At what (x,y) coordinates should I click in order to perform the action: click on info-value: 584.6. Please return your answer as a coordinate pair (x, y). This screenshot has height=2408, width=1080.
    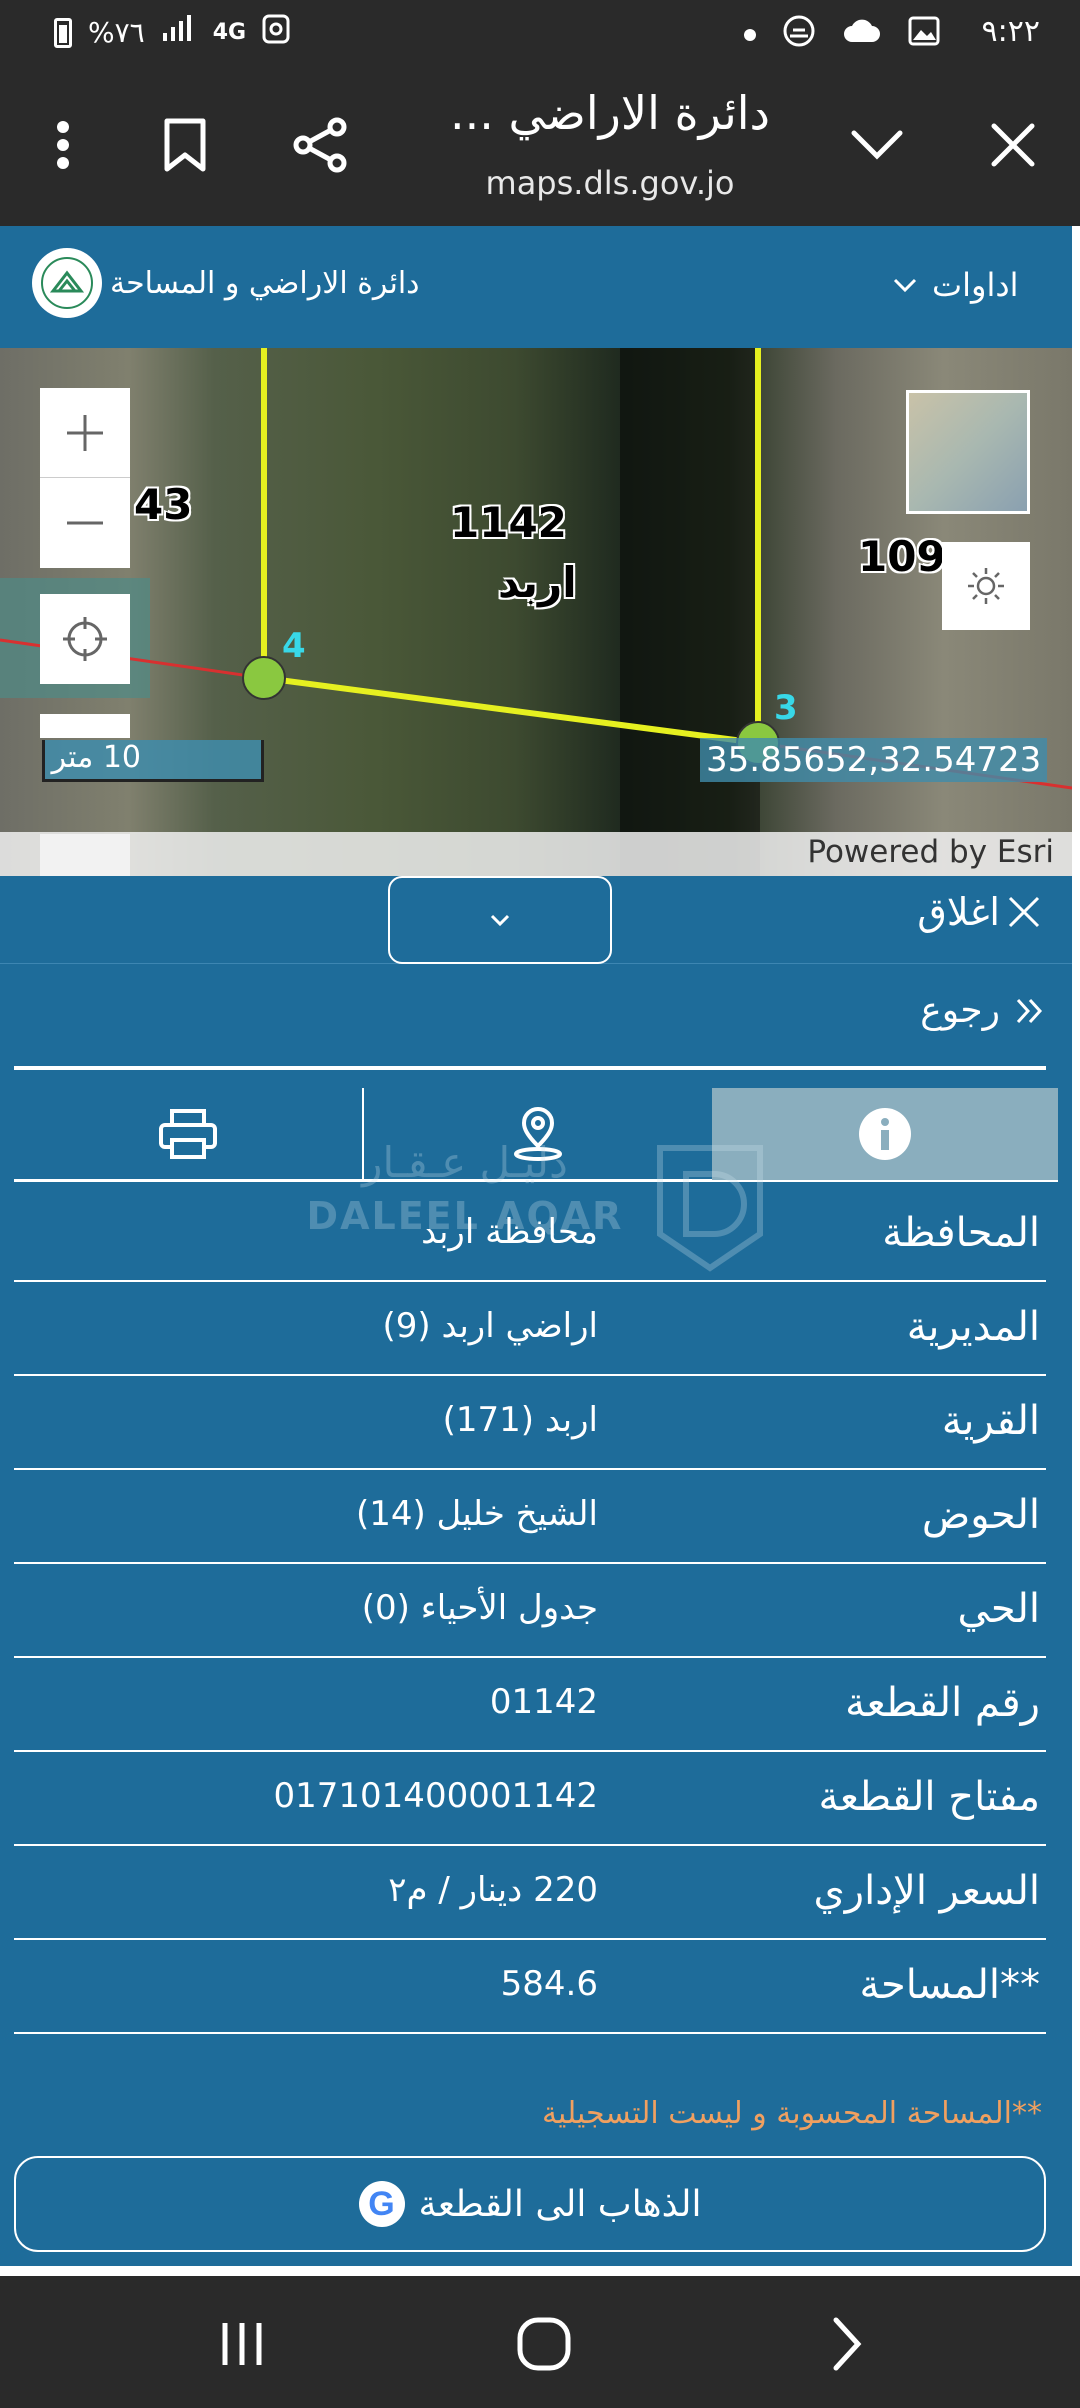
    Looking at the image, I should click on (549, 1984).